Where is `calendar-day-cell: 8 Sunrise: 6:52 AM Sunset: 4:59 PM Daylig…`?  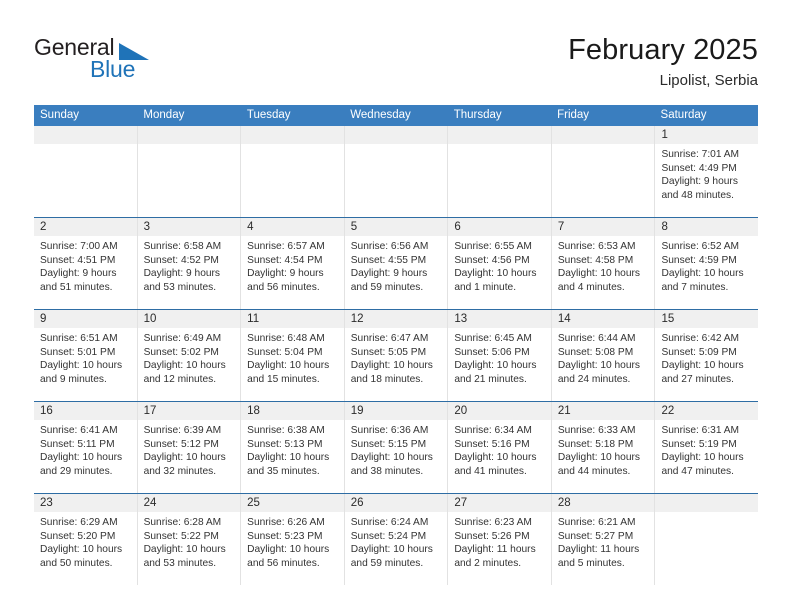 calendar-day-cell: 8 Sunrise: 6:52 AM Sunset: 4:59 PM Daylig… is located at coordinates (706, 263).